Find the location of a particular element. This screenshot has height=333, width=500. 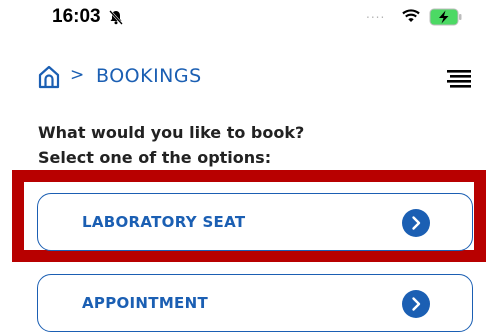

home-icon is located at coordinates (49, 77).